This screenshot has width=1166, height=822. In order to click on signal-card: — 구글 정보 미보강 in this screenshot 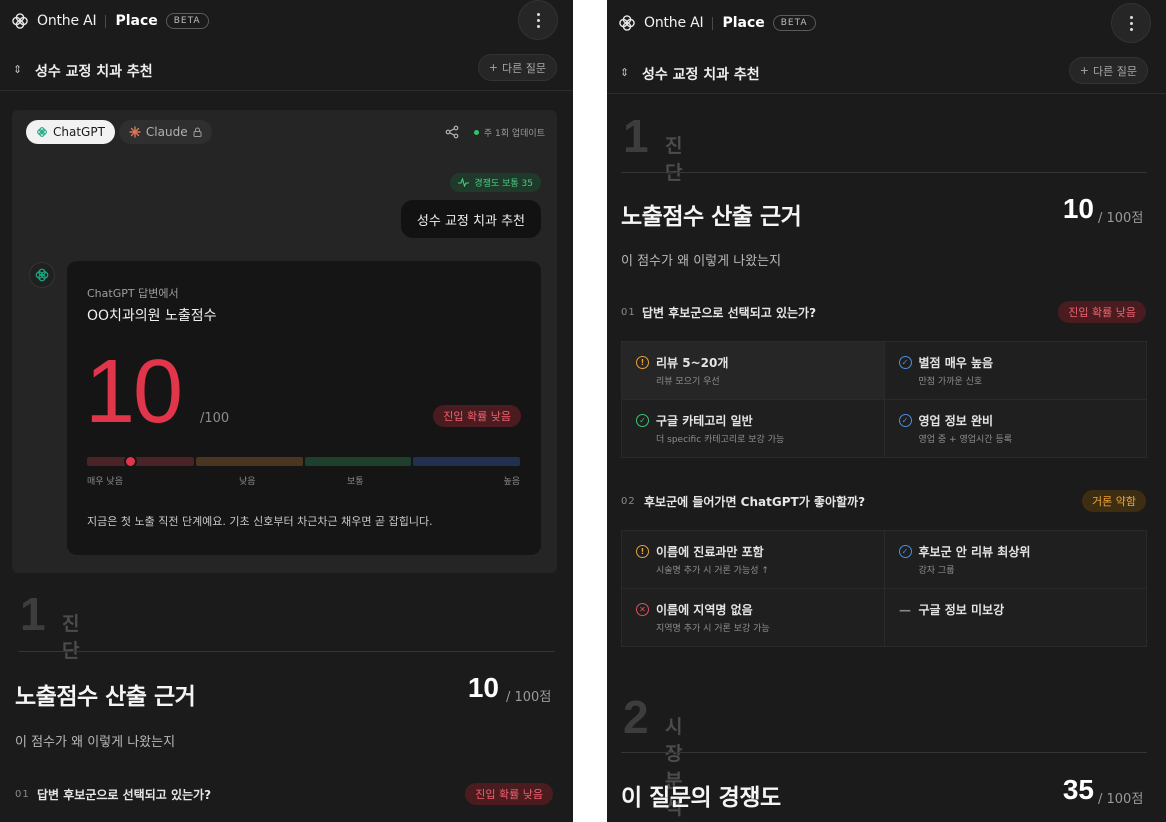, I will do `click(1015, 617)`.